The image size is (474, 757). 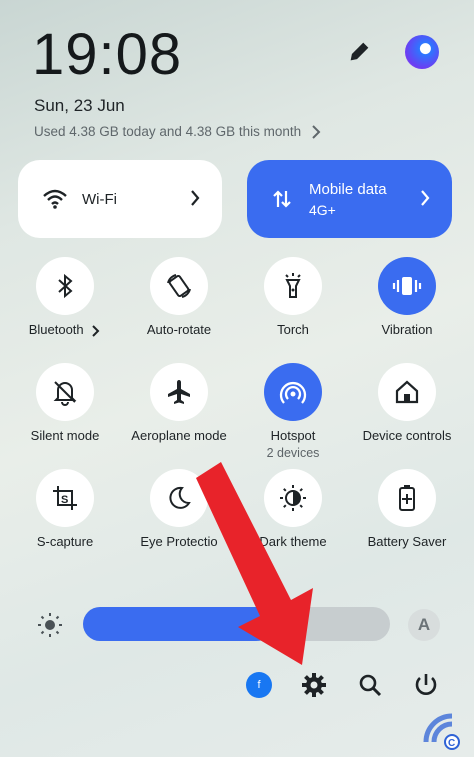 I want to click on toggle-hotspot: Hotspot 2 devices, so click(x=293, y=411).